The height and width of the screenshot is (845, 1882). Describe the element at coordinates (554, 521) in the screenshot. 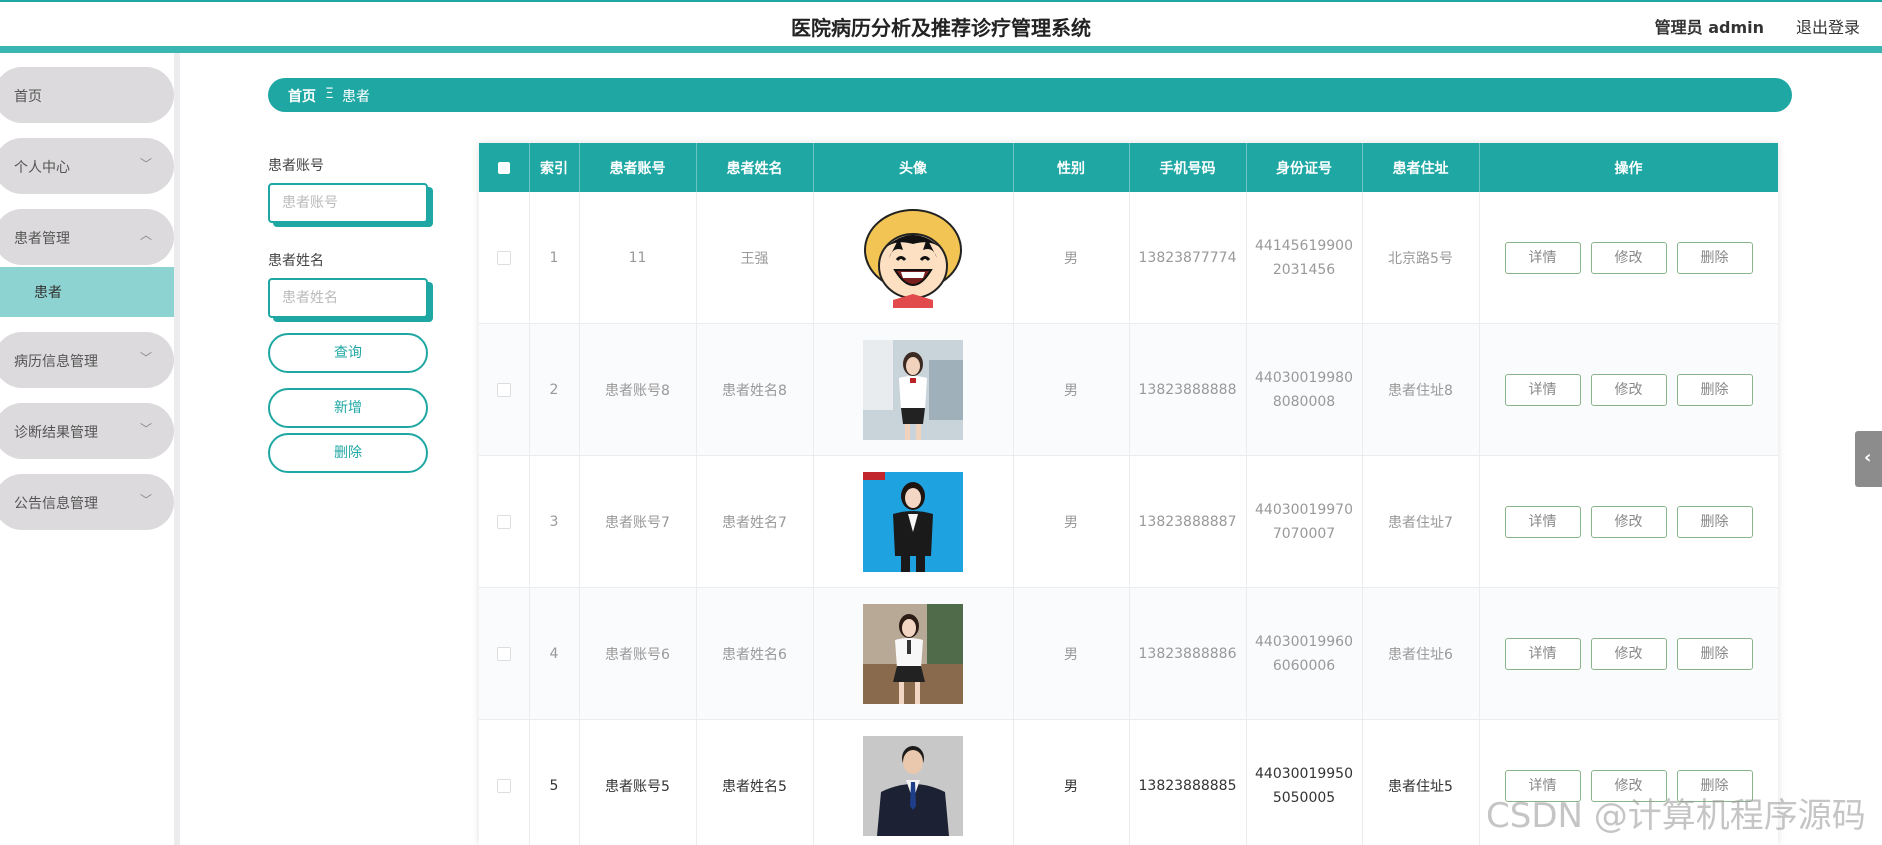

I see `cell-index: 3` at that location.